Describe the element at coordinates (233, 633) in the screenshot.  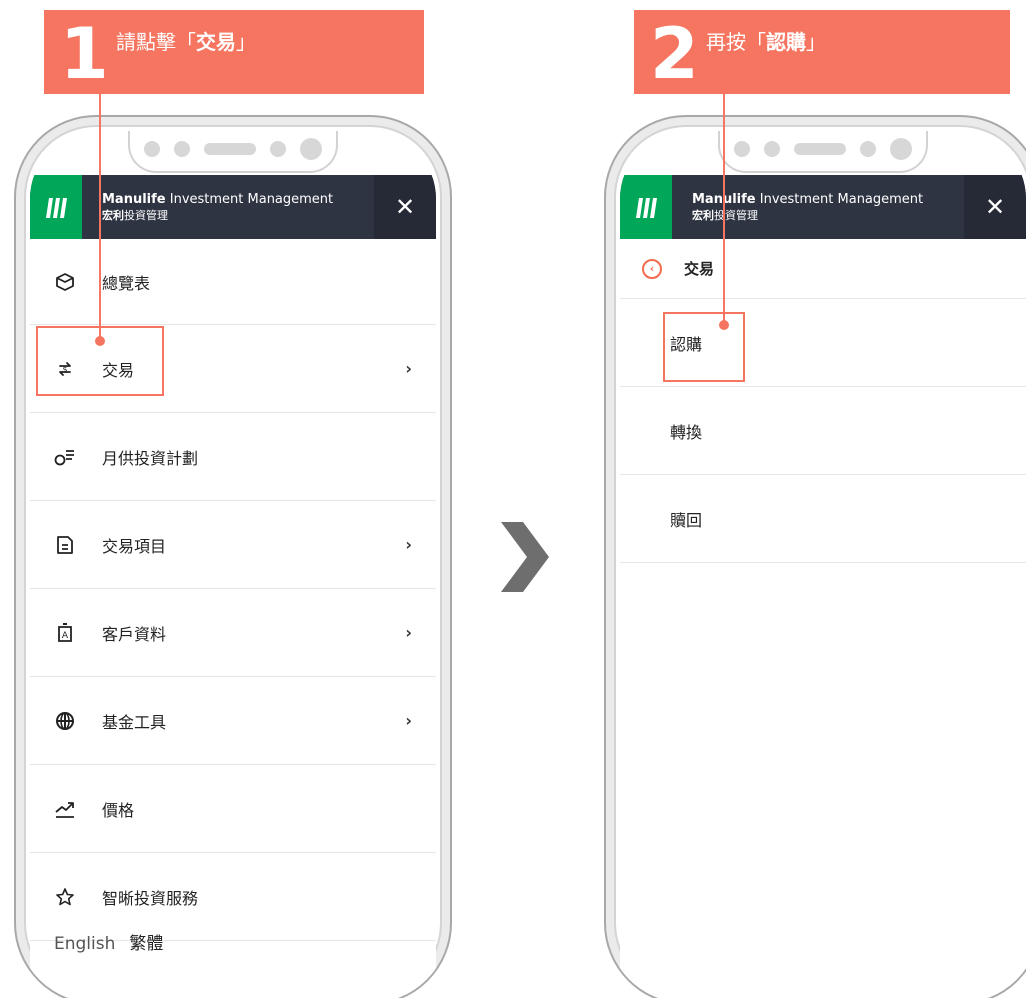
I see `menu-item-client-profile: A 客戶資料 ›` at that location.